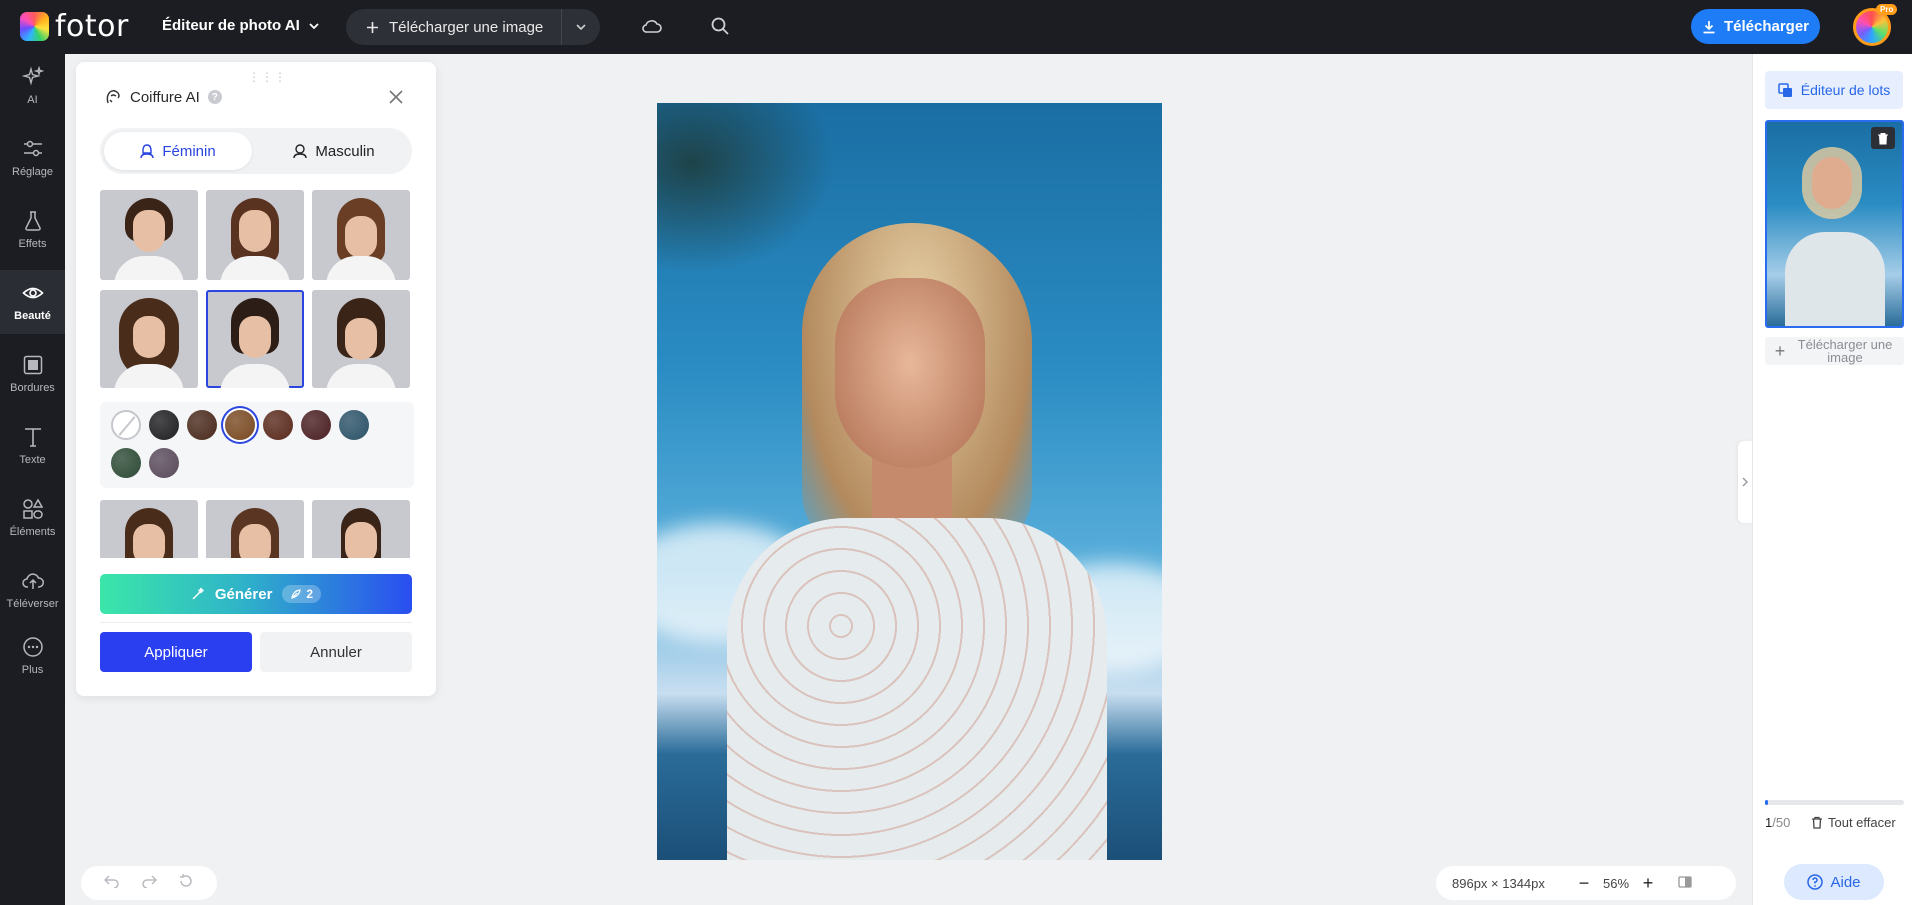  I want to click on upload-image-button: Télécharger une image, so click(454, 27).